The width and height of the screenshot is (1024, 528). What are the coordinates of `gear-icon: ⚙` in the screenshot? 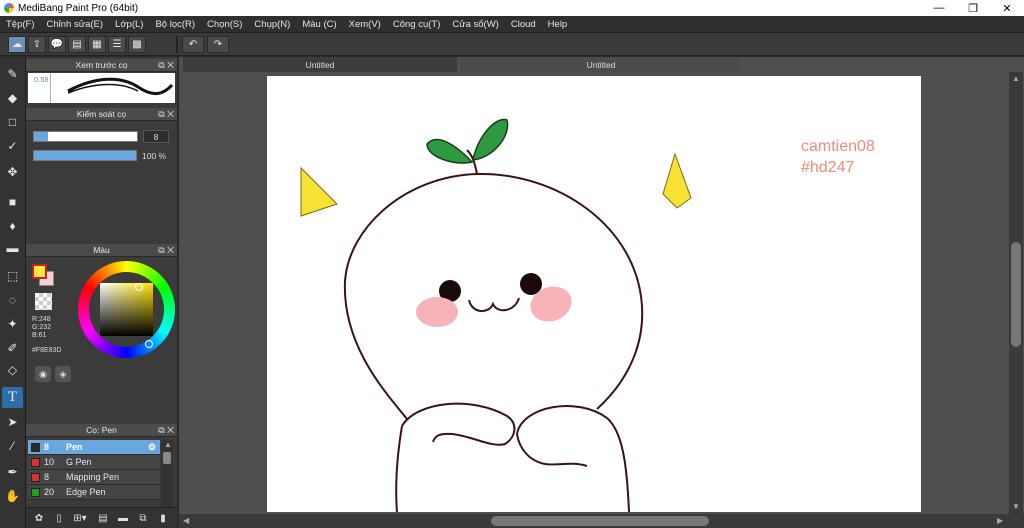 It's located at (154, 447).